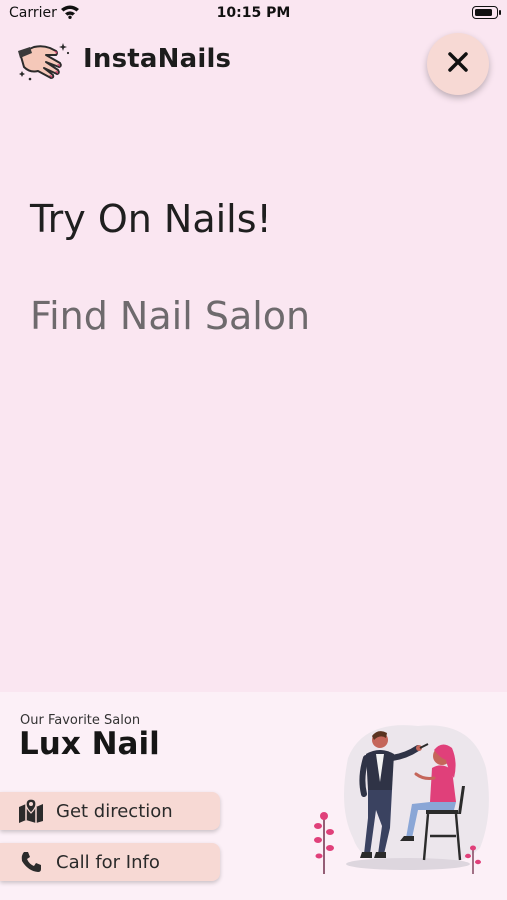 The image size is (507, 900). I want to click on get-direction-button: Get direction, so click(110, 811).